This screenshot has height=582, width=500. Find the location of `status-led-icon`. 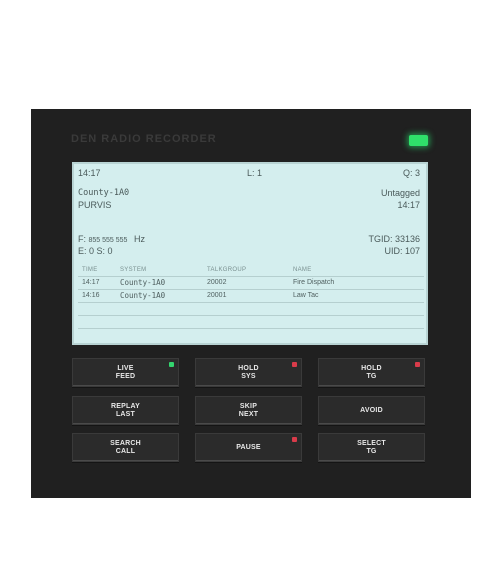

status-led-icon is located at coordinates (418, 140).